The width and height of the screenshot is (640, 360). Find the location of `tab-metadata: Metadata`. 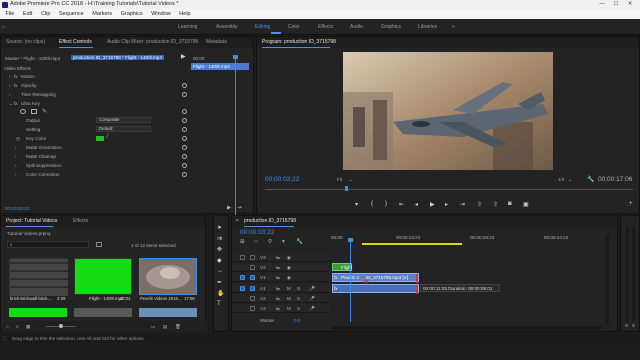

tab-metadata: Metadata is located at coordinates (216, 42).